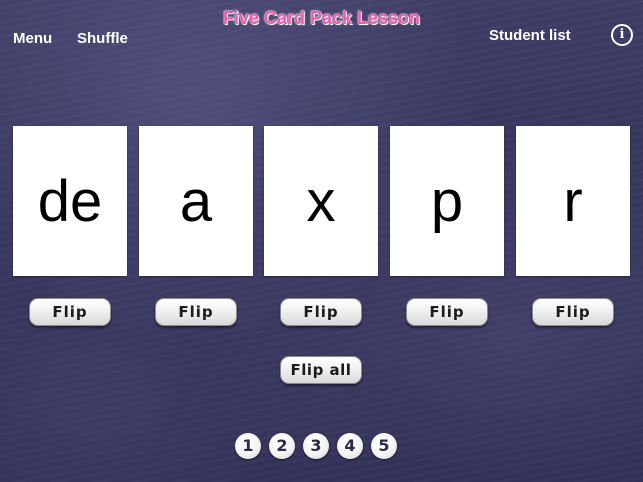 The image size is (643, 482). I want to click on info-icon: i, so click(622, 35).